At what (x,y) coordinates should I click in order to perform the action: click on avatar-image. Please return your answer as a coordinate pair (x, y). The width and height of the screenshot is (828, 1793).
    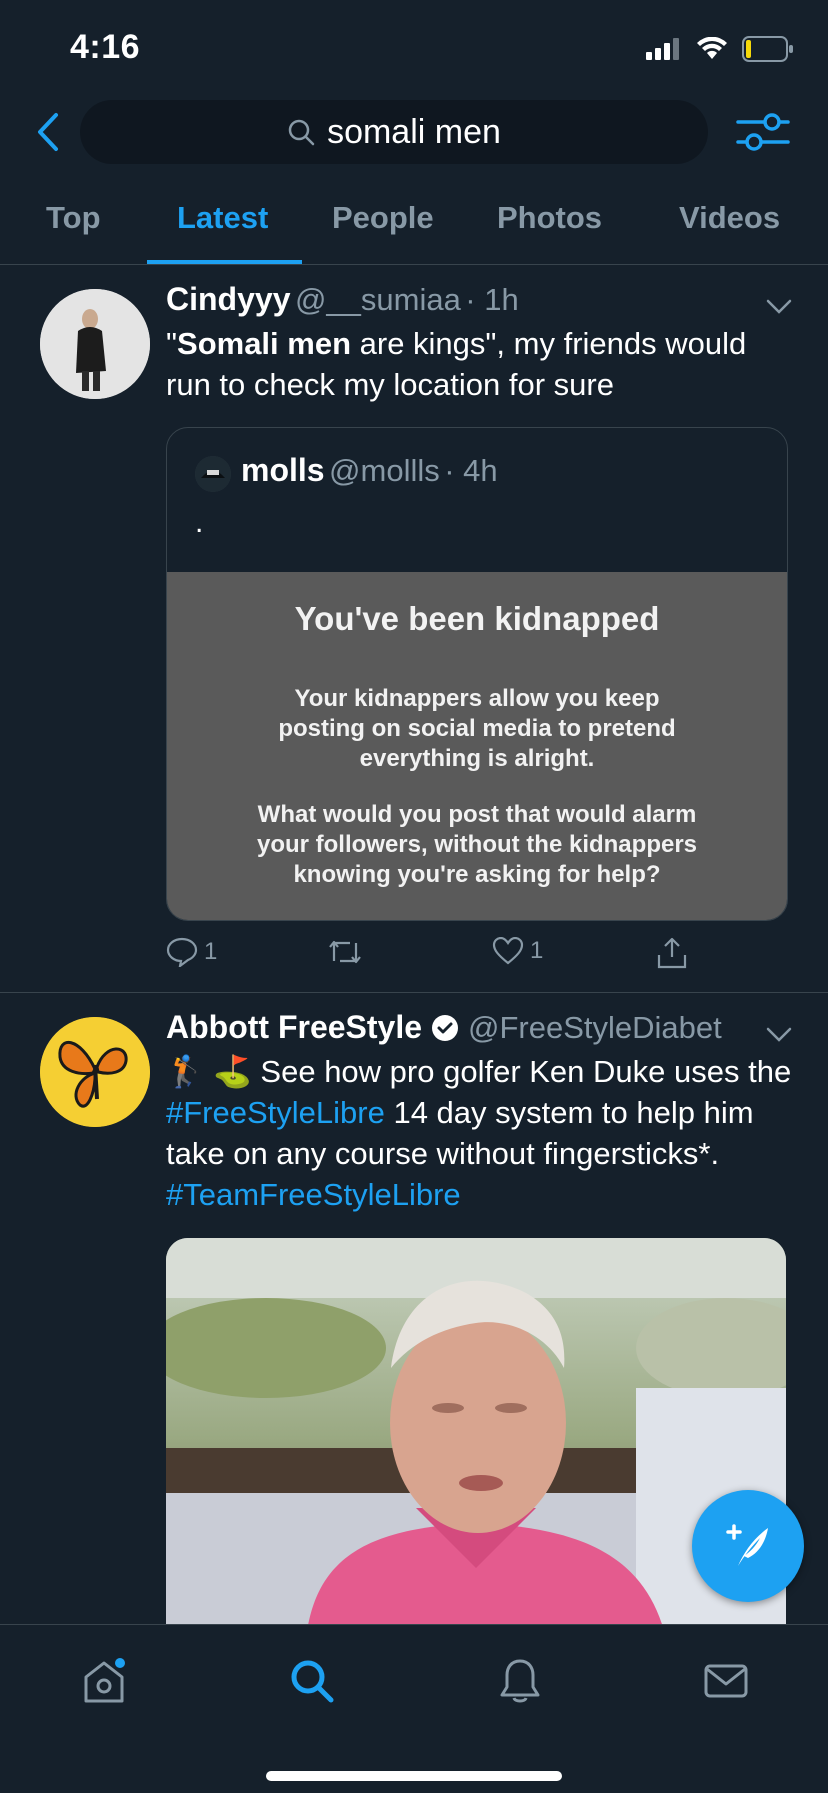
    Looking at the image, I should click on (95, 344).